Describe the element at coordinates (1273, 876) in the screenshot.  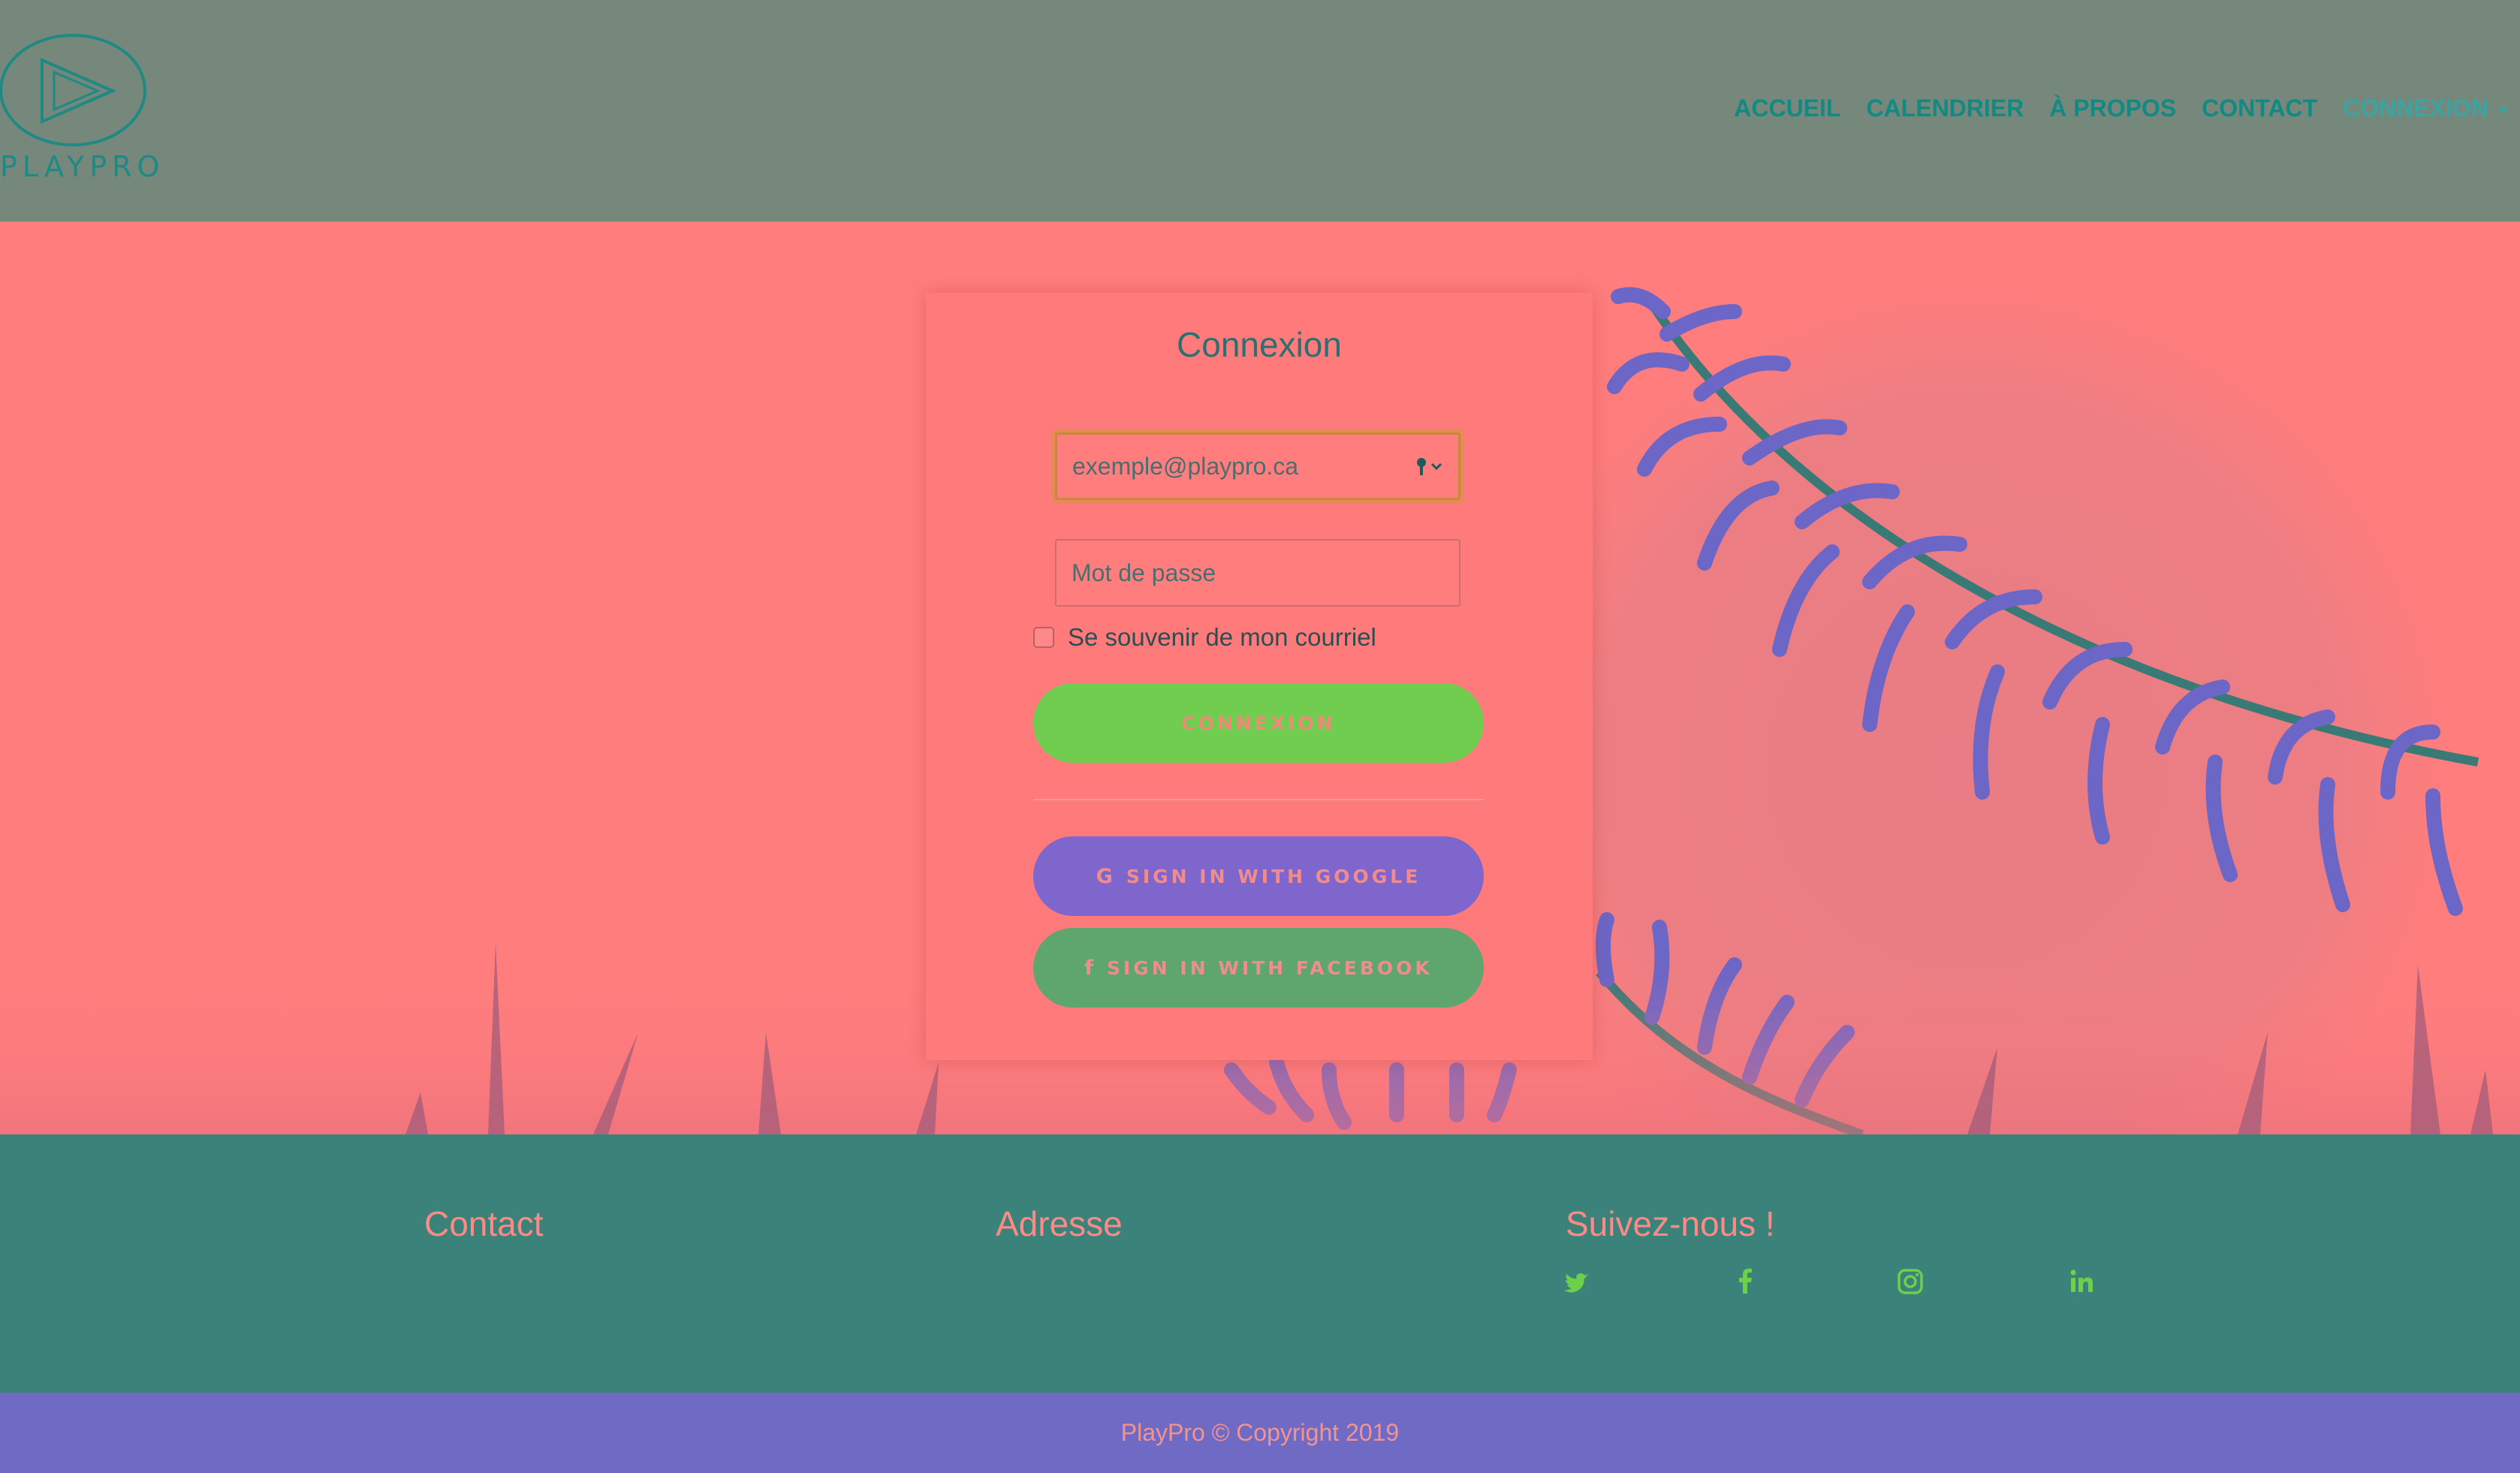
I see `google-signin-label: SIGN IN WITH GOOGLE` at that location.